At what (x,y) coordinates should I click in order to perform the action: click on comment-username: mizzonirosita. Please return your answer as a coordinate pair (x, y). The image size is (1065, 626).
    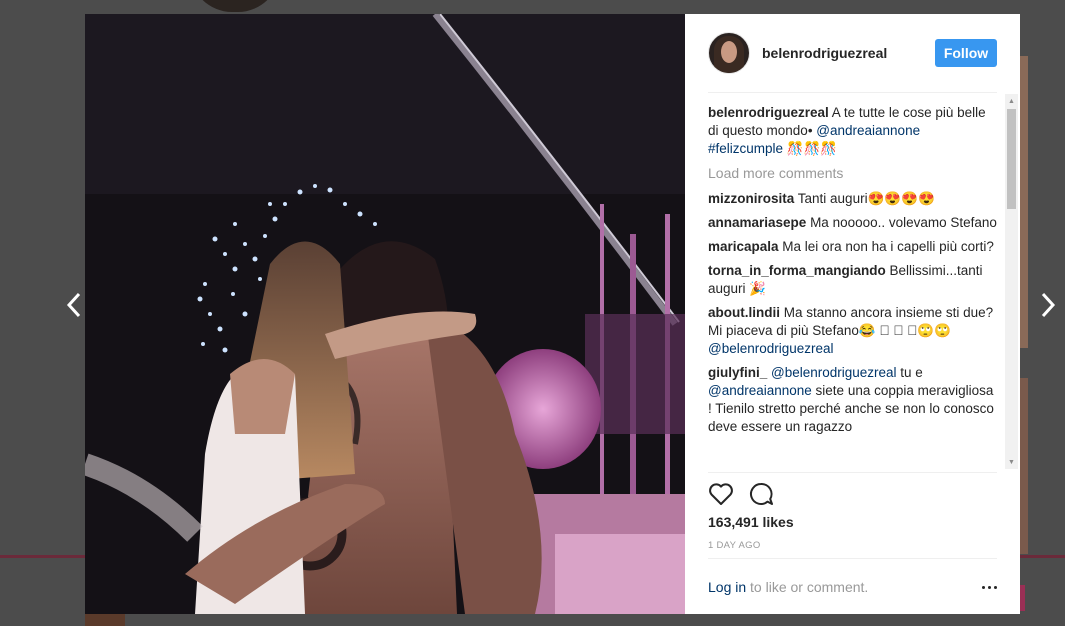
    Looking at the image, I should click on (751, 198).